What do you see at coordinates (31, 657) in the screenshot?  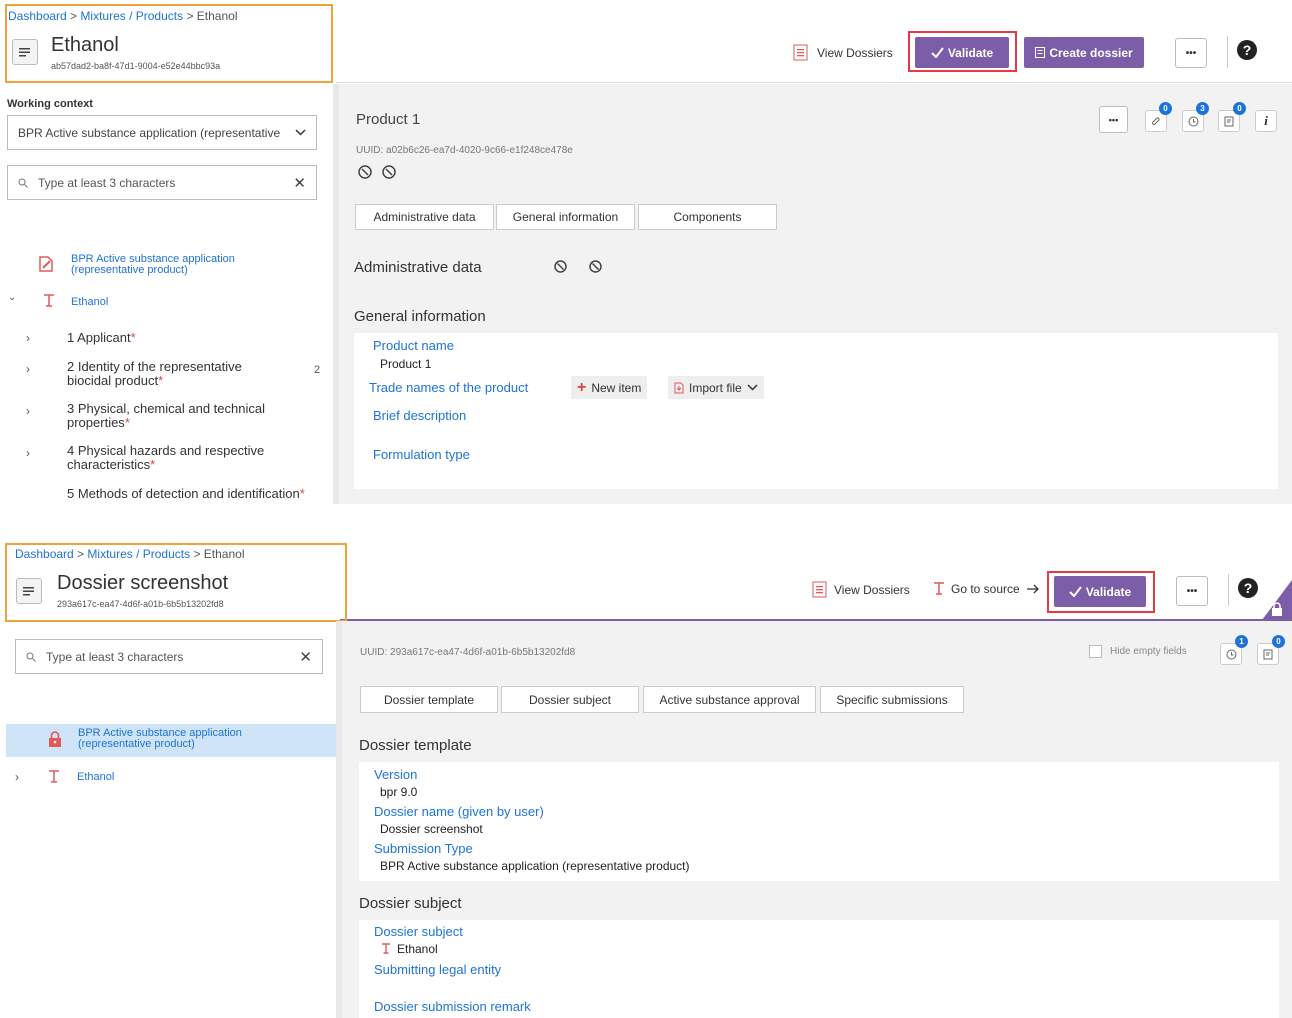 I see `search-icon` at bounding box center [31, 657].